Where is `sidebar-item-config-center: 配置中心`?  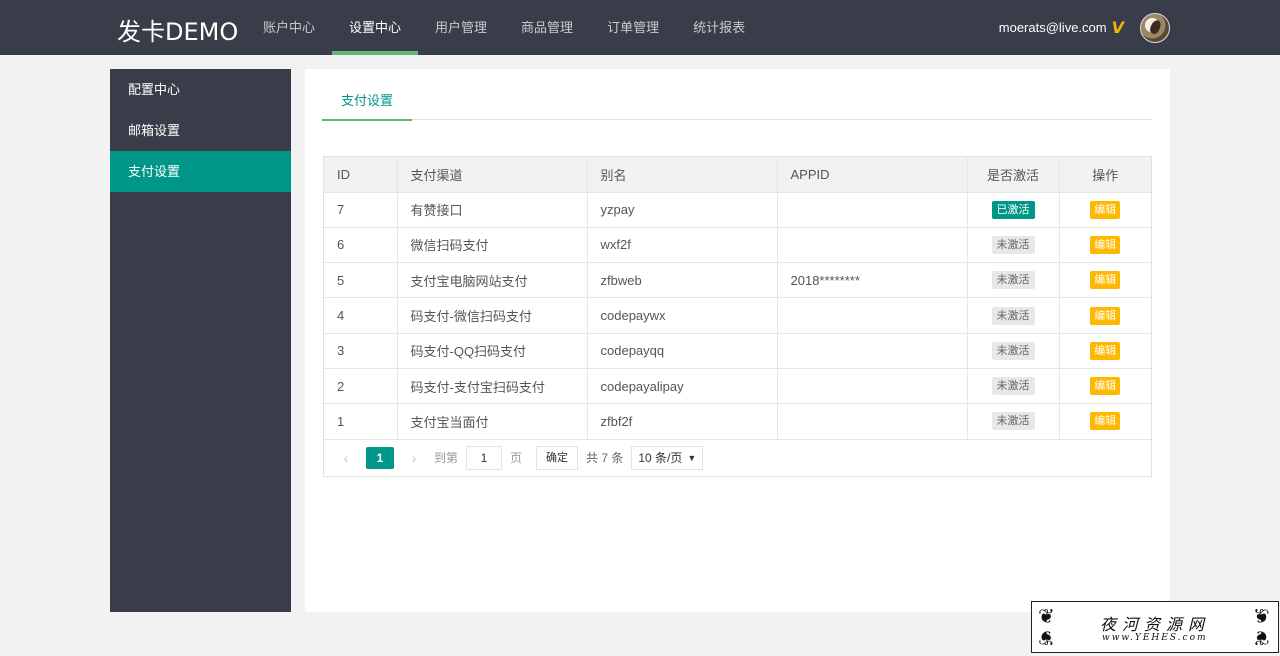 sidebar-item-config-center: 配置中心 is located at coordinates (200, 89).